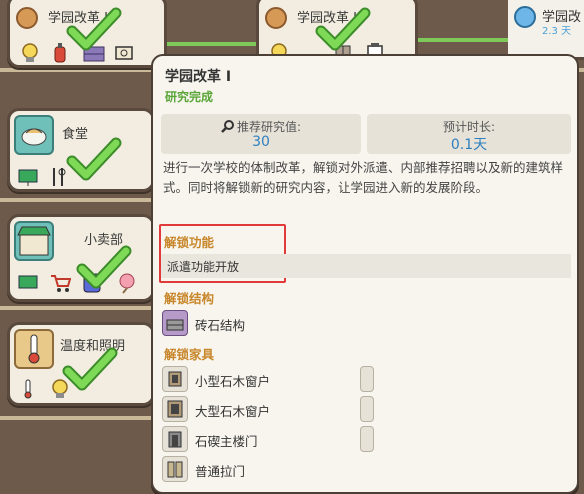 The height and width of the screenshot is (494, 584). What do you see at coordinates (189, 298) in the screenshot?
I see `unlock-structures-heading: 解锁结构` at bounding box center [189, 298].